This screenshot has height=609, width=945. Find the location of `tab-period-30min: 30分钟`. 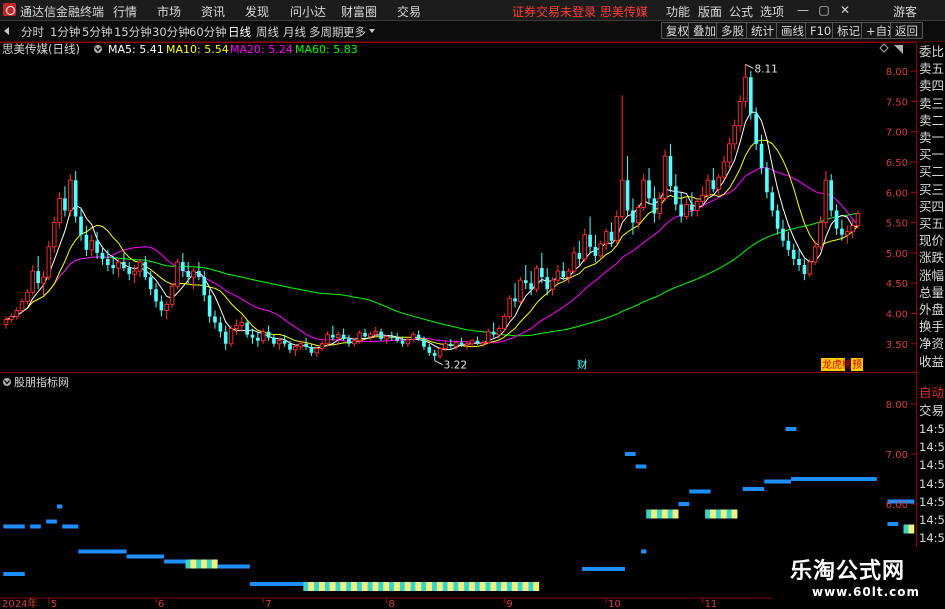

tab-period-30min: 30分钟 is located at coordinates (171, 32).